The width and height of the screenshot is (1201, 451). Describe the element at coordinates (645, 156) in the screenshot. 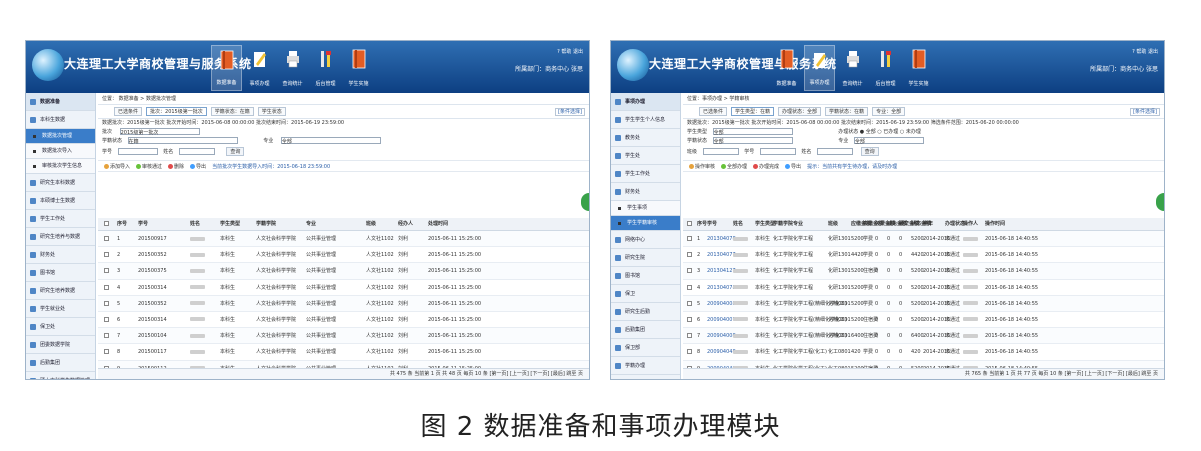

I see `sidebar-item: 学生处` at that location.